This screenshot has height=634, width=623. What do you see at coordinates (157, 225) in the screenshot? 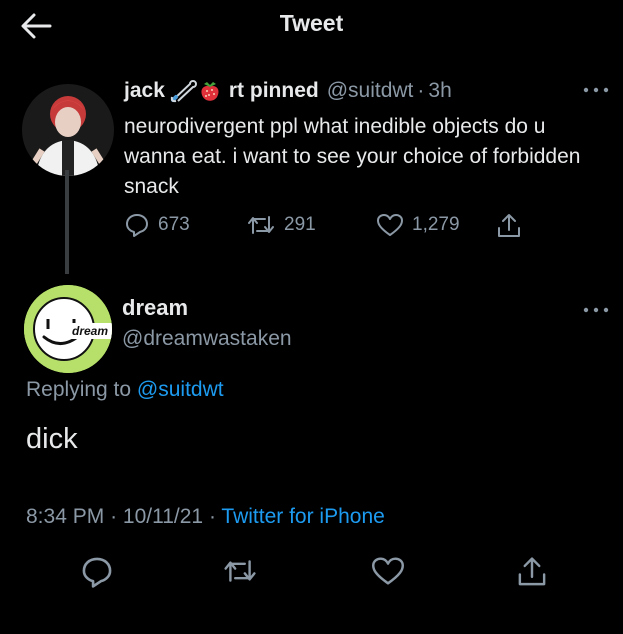
I see `reply-button: 673` at bounding box center [157, 225].